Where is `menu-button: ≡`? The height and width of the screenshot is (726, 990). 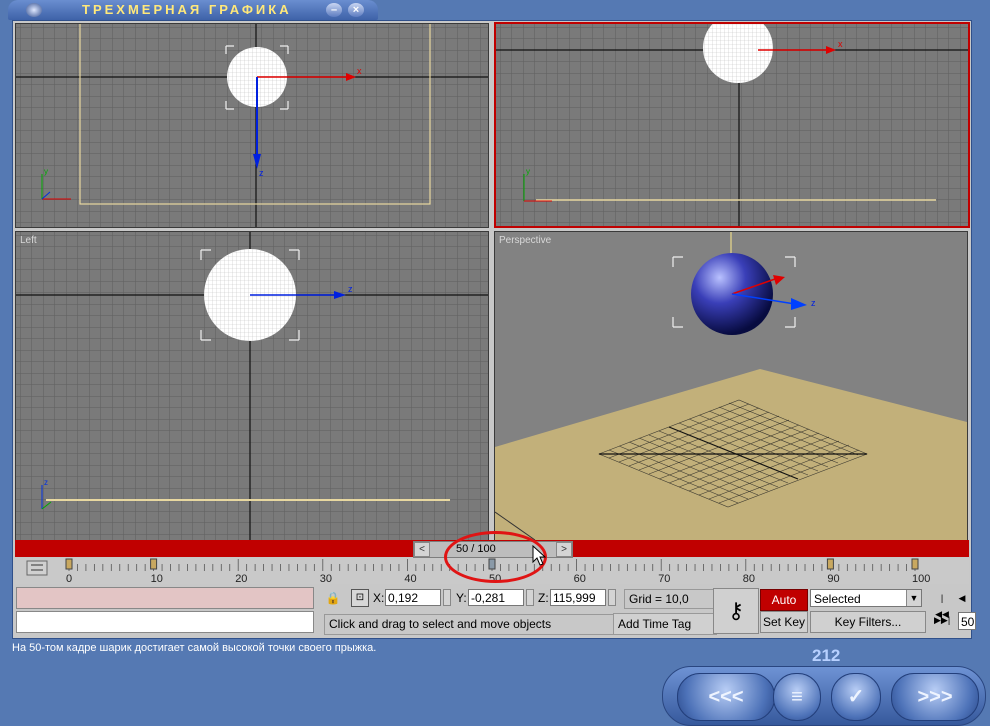 menu-button: ≡ is located at coordinates (797, 697).